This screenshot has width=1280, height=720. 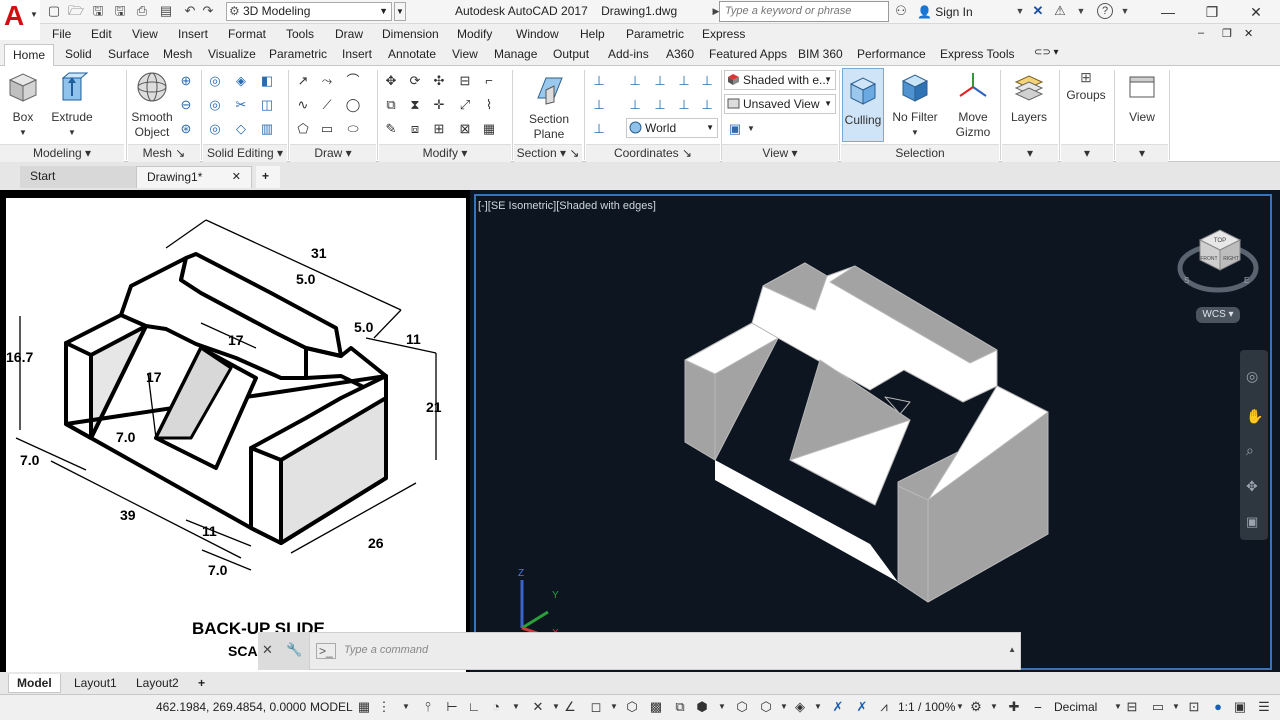 What do you see at coordinates (1132, 707) in the screenshot?
I see `quick-properties-icon: ⊟` at bounding box center [1132, 707].